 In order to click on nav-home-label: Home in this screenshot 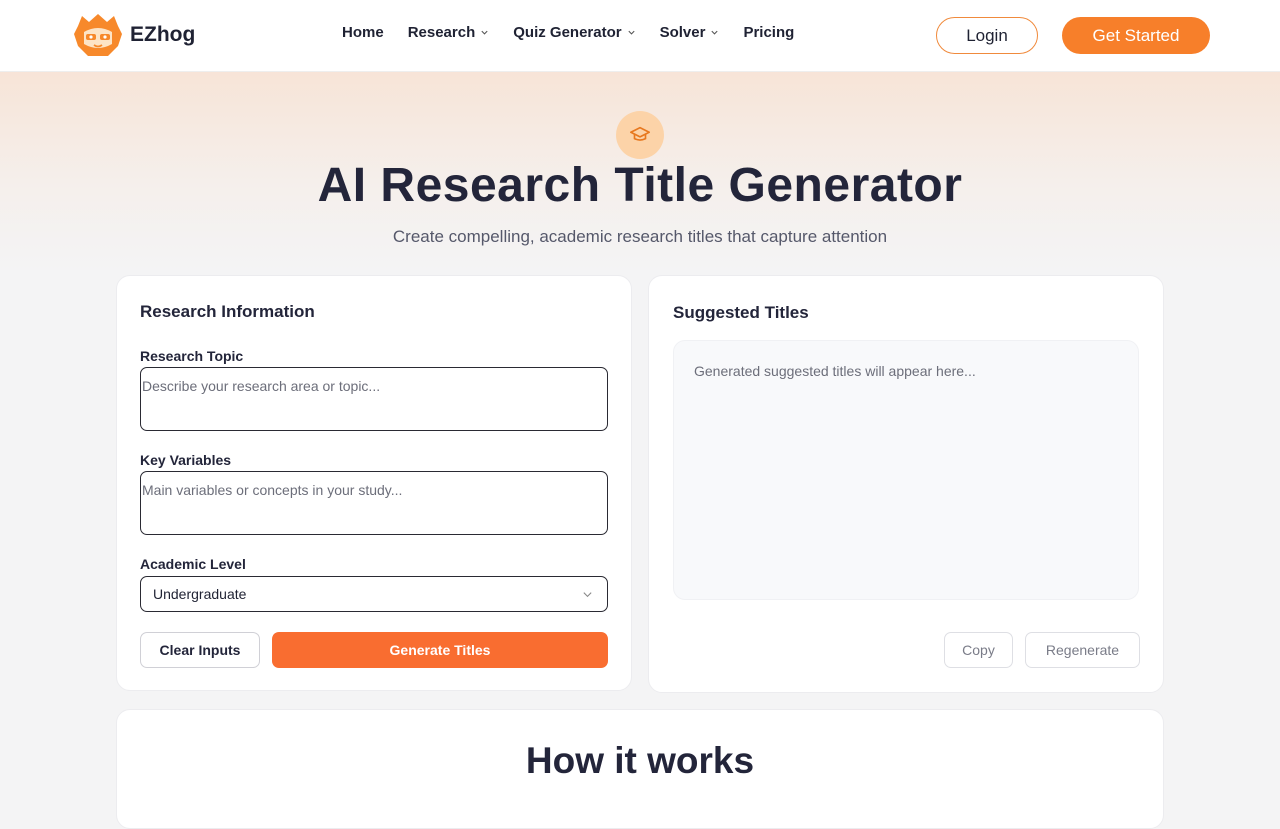, I will do `click(363, 32)`.